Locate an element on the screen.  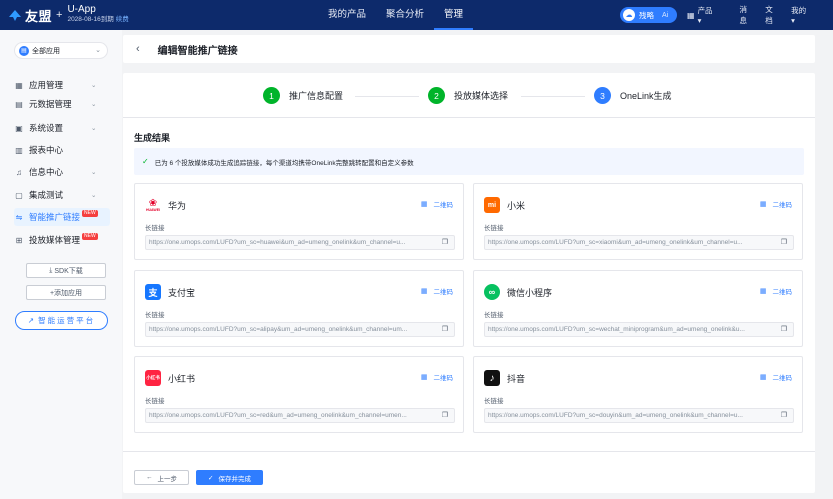
sidebar-item-media-manage: ⊞ 投放媒体管理 NEW is located at coordinates (62, 240).